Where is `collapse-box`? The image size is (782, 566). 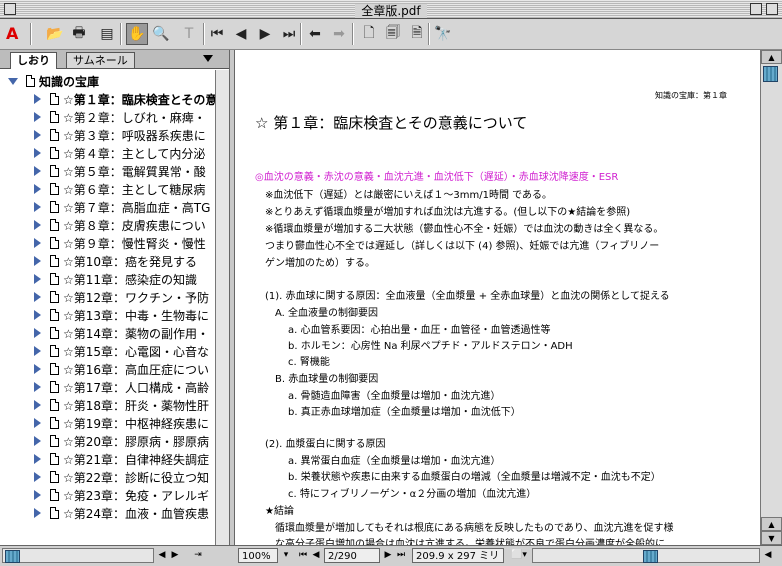 collapse-box is located at coordinates (772, 9).